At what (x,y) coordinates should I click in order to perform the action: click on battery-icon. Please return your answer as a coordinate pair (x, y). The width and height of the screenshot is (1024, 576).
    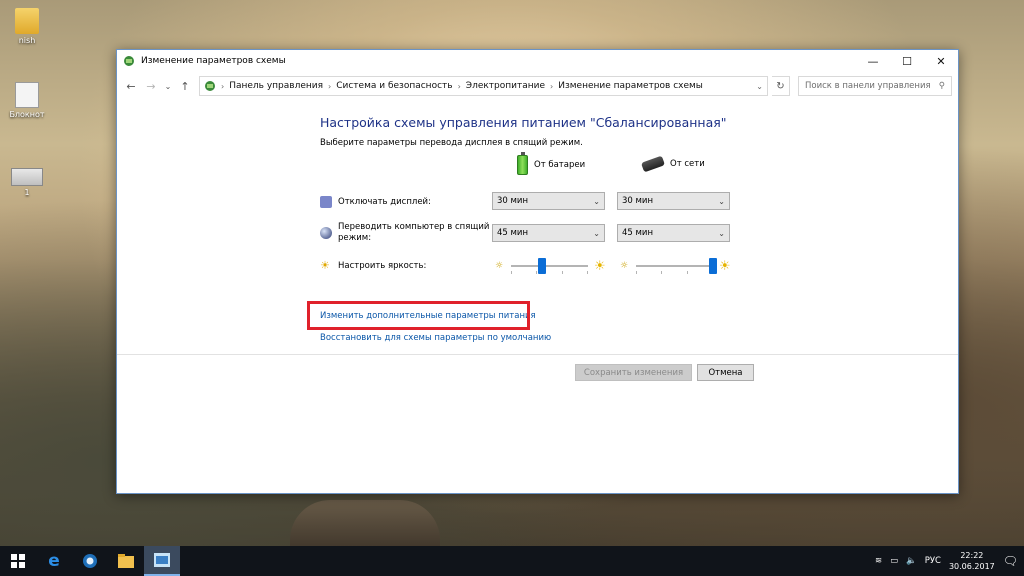
    Looking at the image, I should click on (522, 163).